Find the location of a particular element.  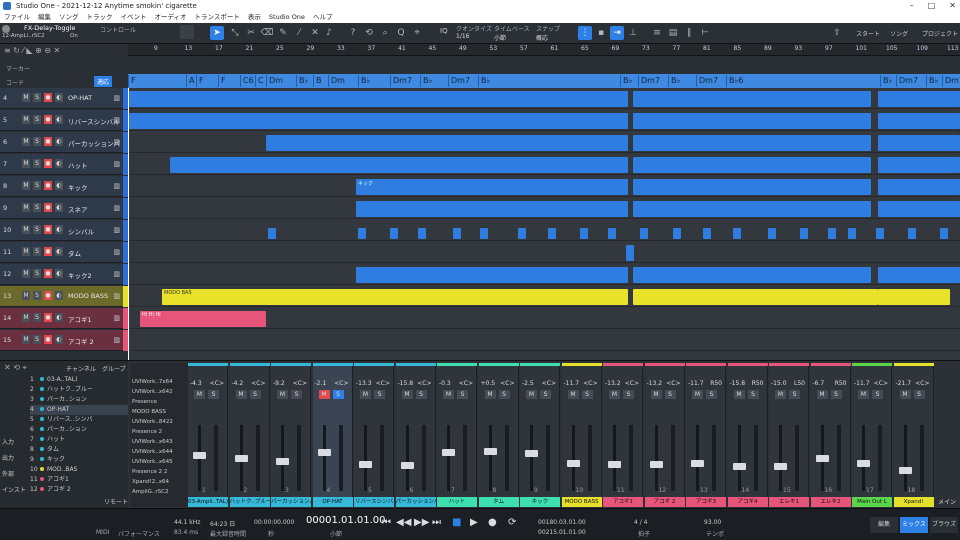

pan-readout: R50 is located at coordinates (716, 383).